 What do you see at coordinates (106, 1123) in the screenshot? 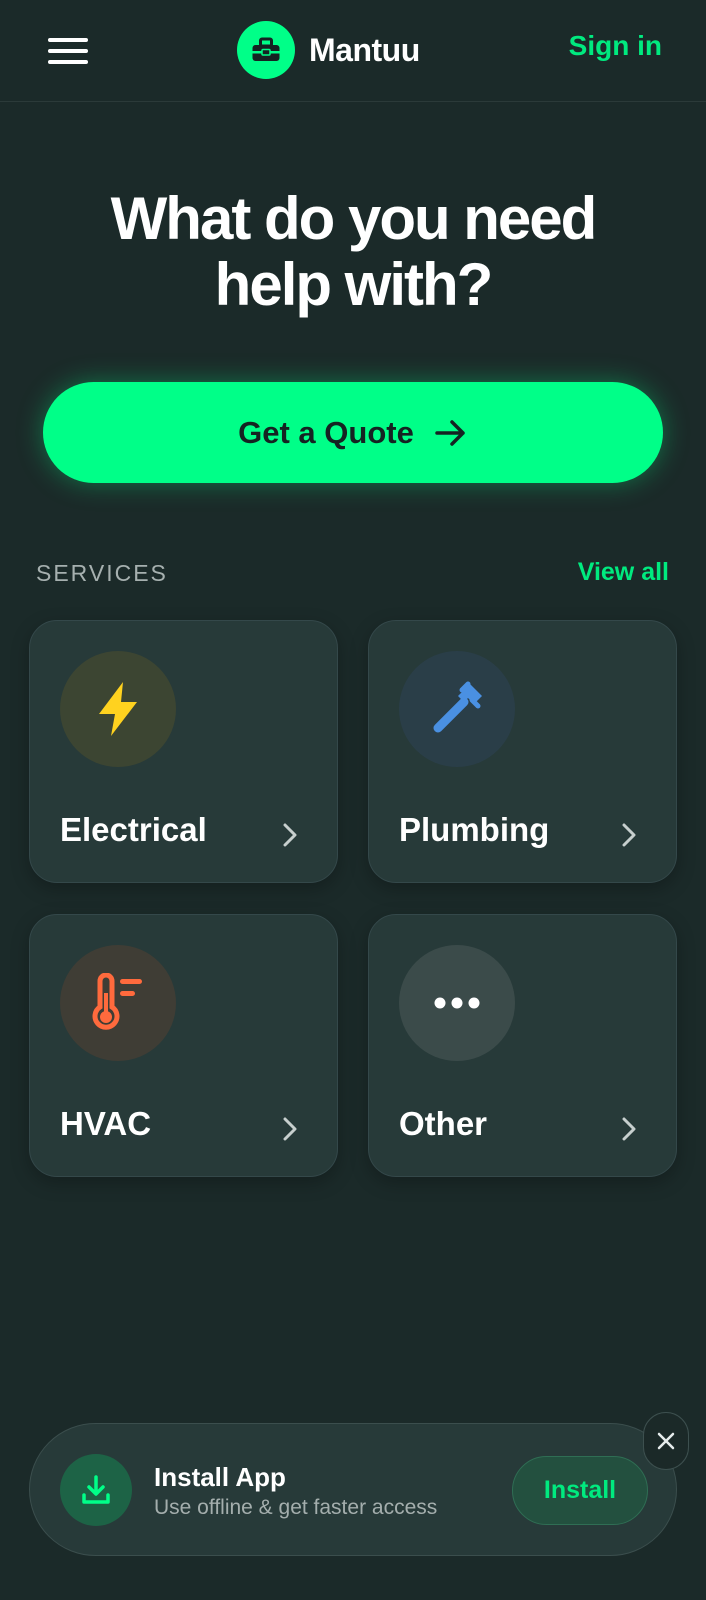
I see `service-label: HVAC` at bounding box center [106, 1123].